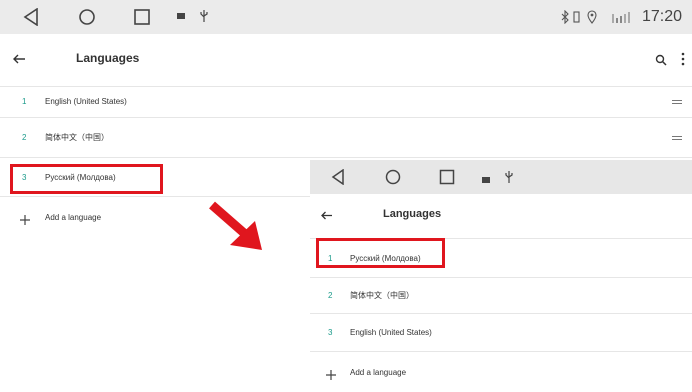  I want to click on vibrate-icon, so click(576, 17).